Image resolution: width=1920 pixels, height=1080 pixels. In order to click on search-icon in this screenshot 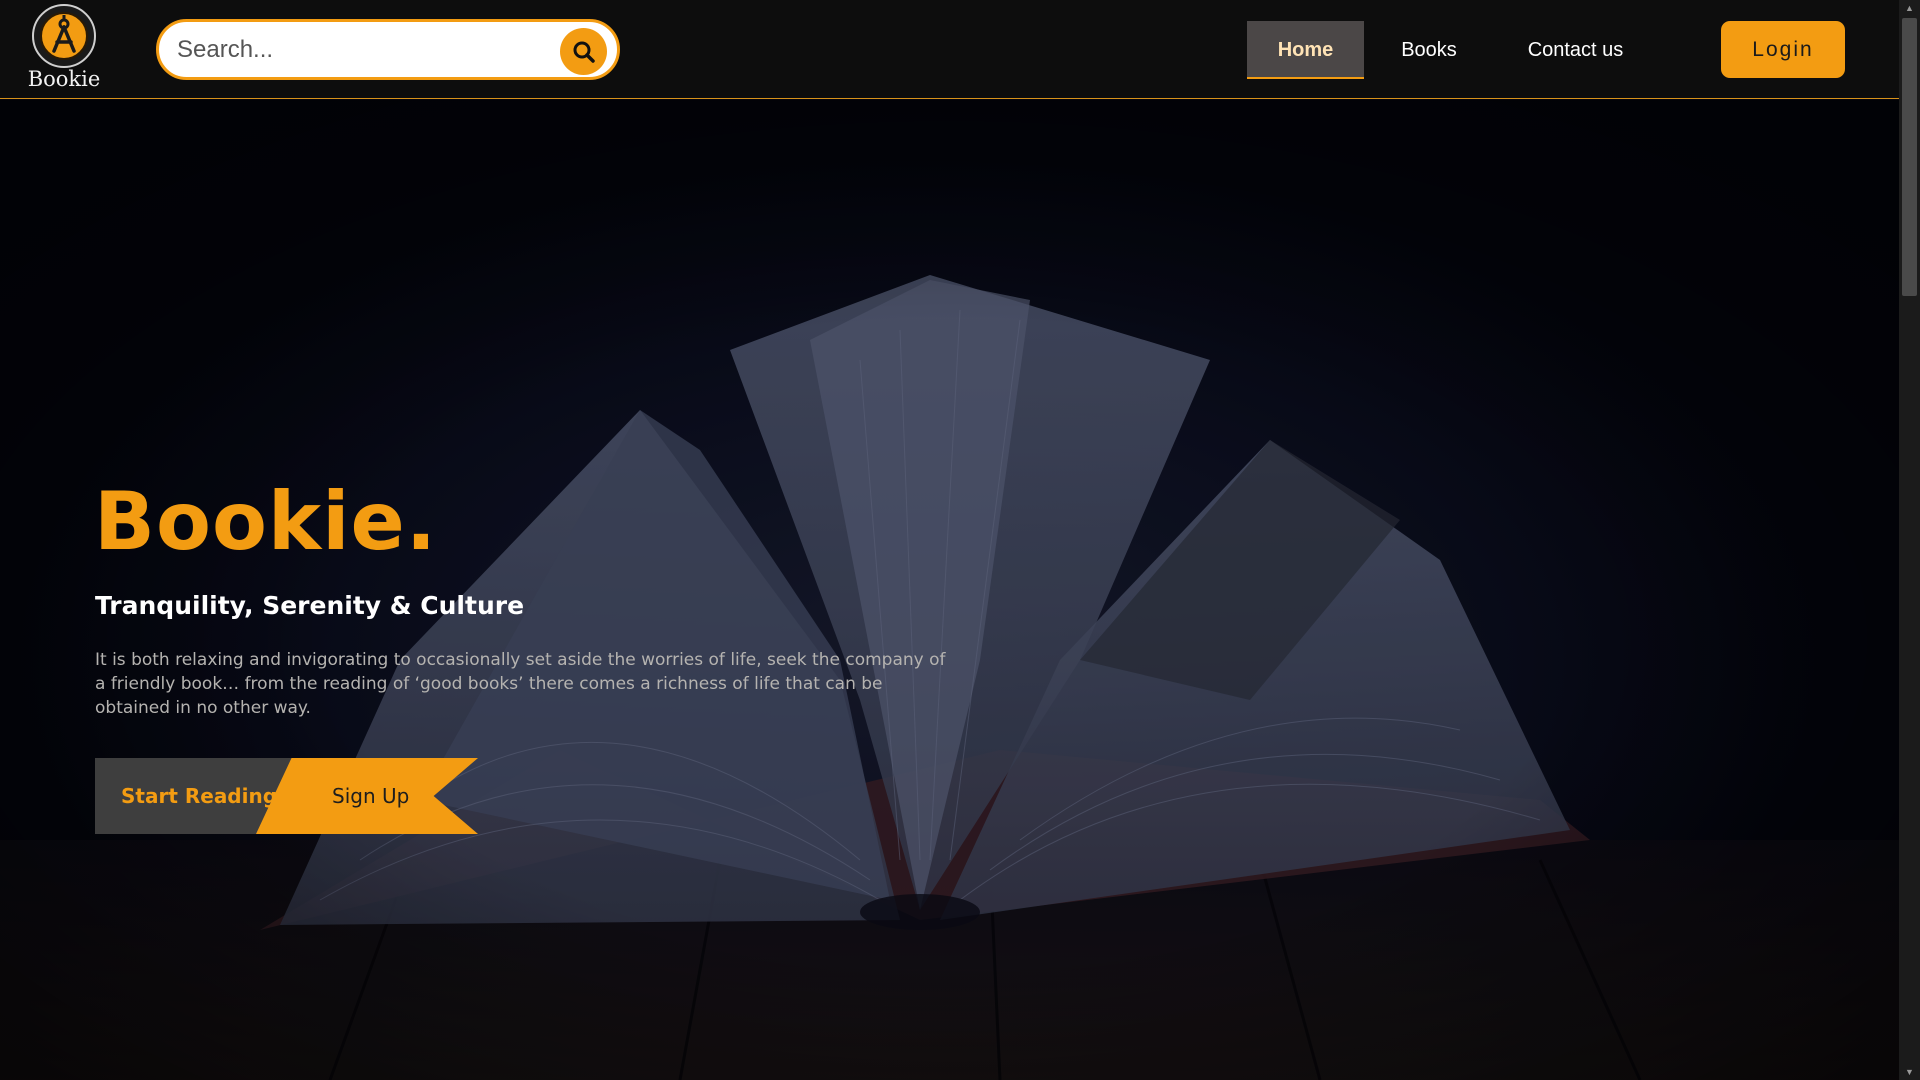, I will do `click(584, 52)`.